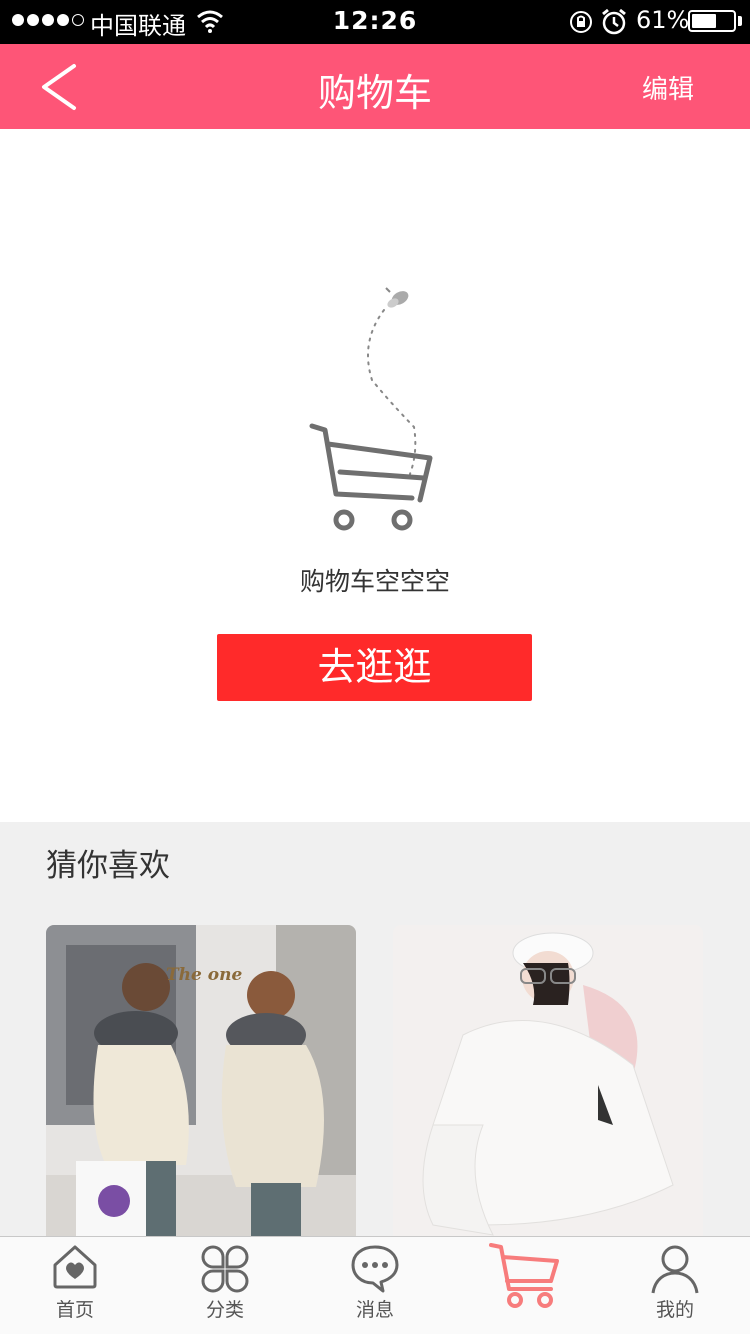 This screenshot has width=750, height=1334. What do you see at coordinates (374, 93) in the screenshot?
I see `page-title: 购物车` at bounding box center [374, 93].